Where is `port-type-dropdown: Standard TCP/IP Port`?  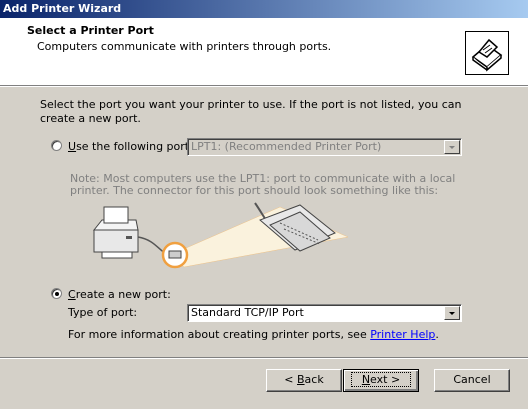 port-type-dropdown: Standard TCP/IP Port is located at coordinates (324, 313).